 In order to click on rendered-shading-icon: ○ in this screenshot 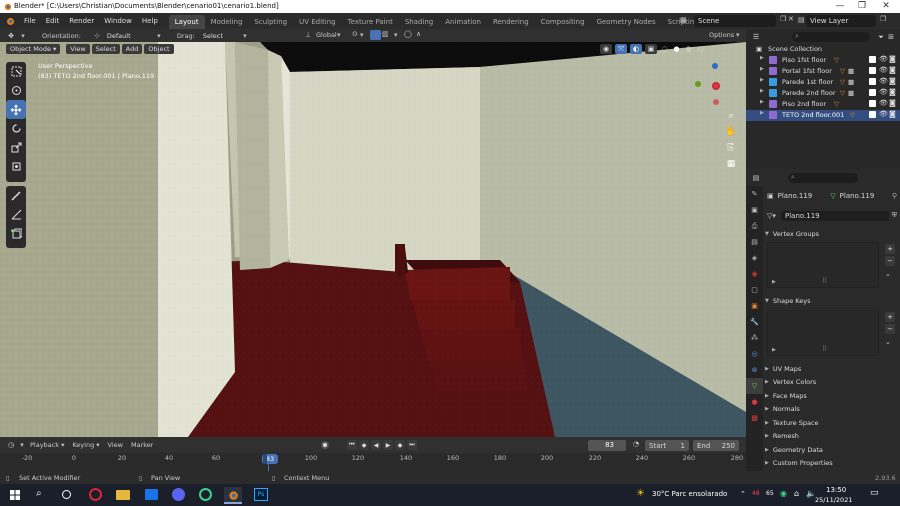, I will do `click(700, 49)`.